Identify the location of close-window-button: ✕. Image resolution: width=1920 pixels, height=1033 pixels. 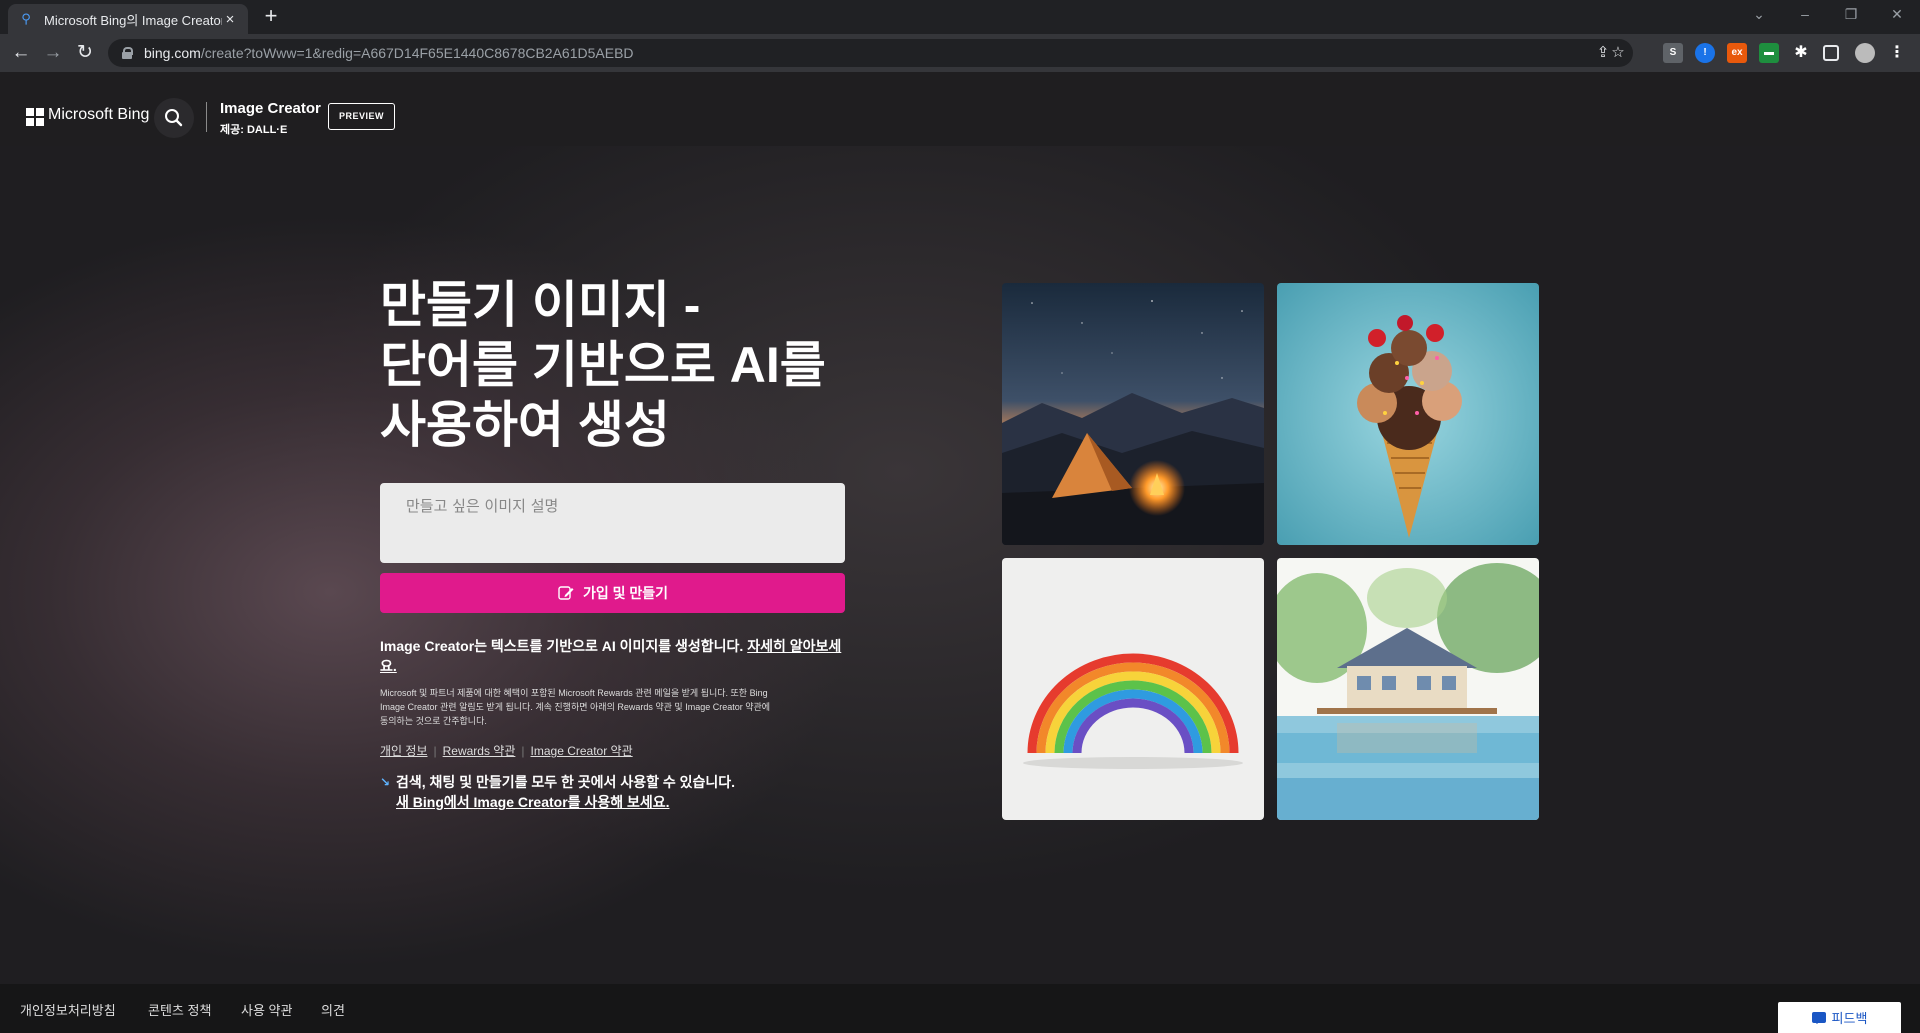
(1897, 15).